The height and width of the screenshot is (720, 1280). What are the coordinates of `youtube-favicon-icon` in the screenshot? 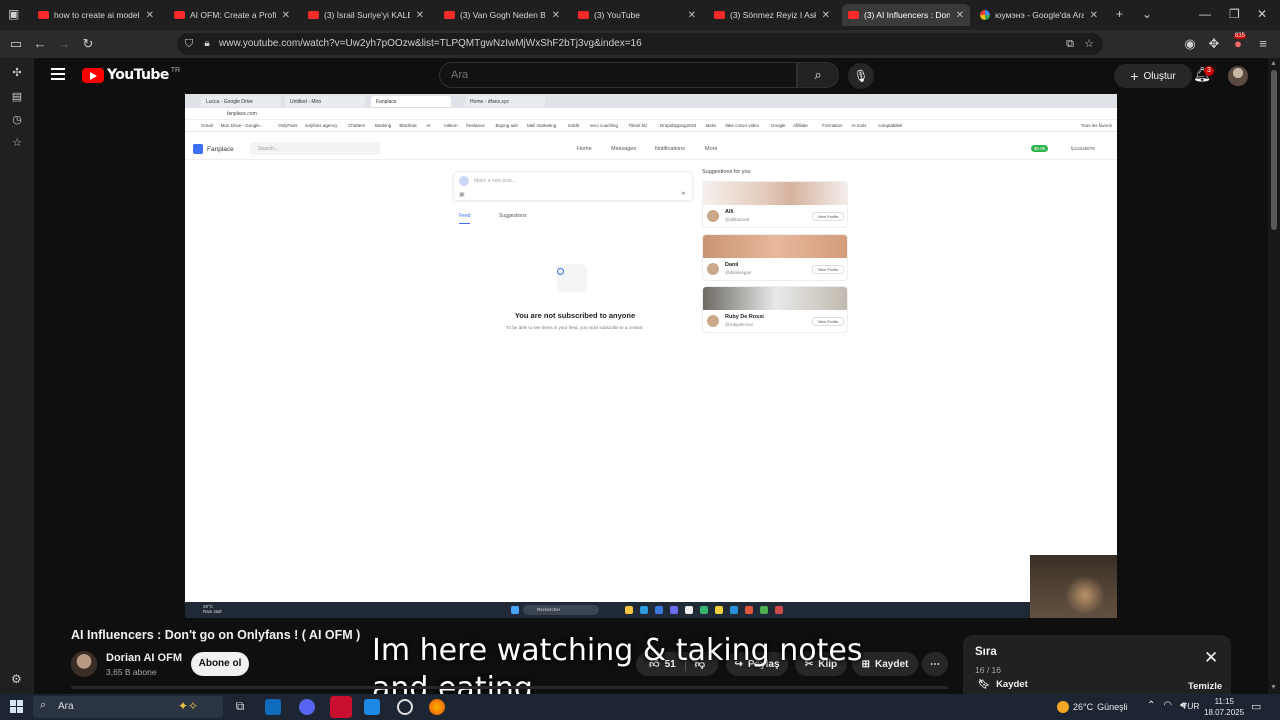 It's located at (853, 15).